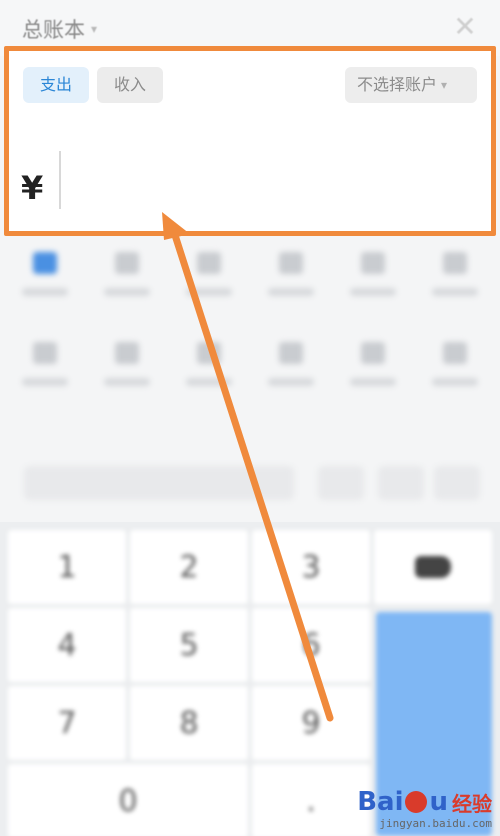 Image resolution: width=500 pixels, height=836 pixels. What do you see at coordinates (32, 188) in the screenshot?
I see `currency-symbol: ¥` at bounding box center [32, 188].